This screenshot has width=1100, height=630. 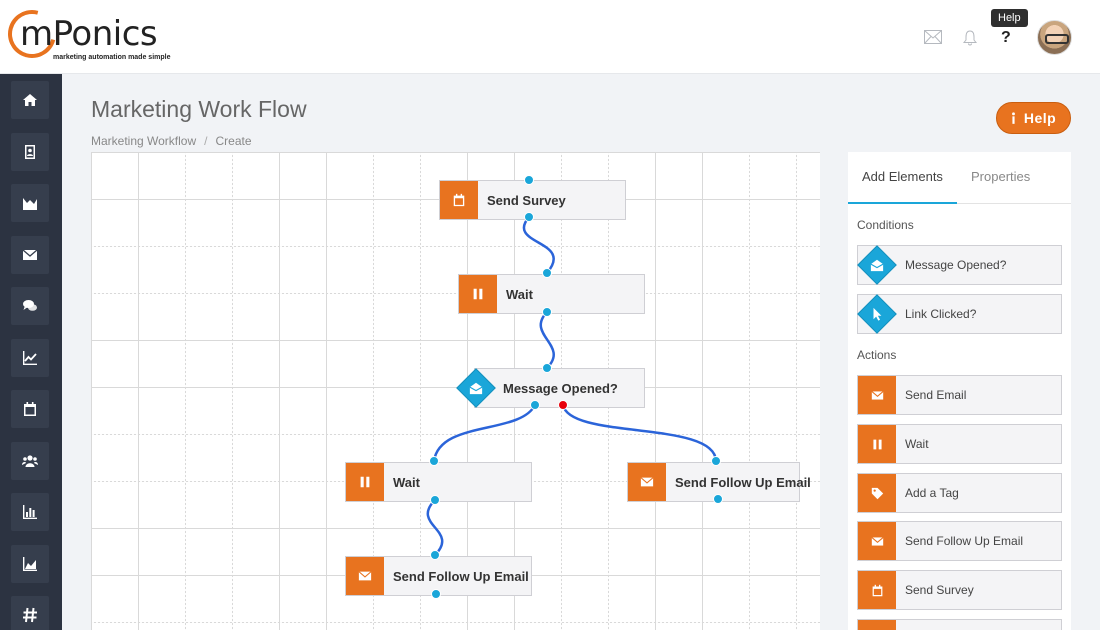 I want to click on sidebar-item-users, so click(x=30, y=461).